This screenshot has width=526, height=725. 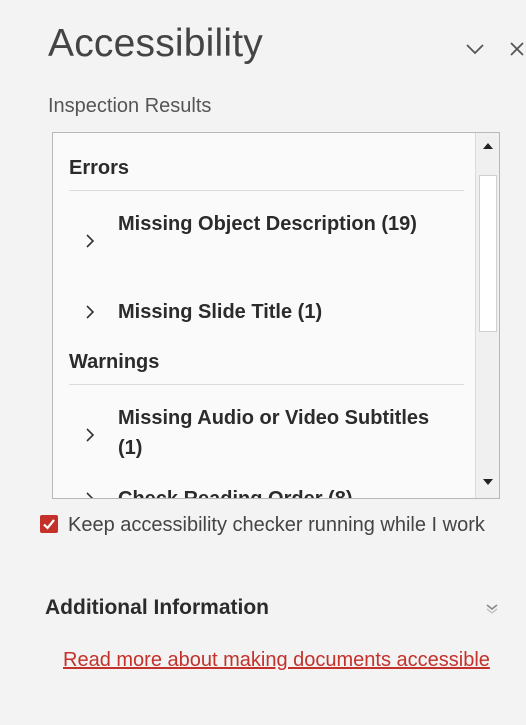 I want to click on inspection-results-label: Inspection Results, so click(x=130, y=106).